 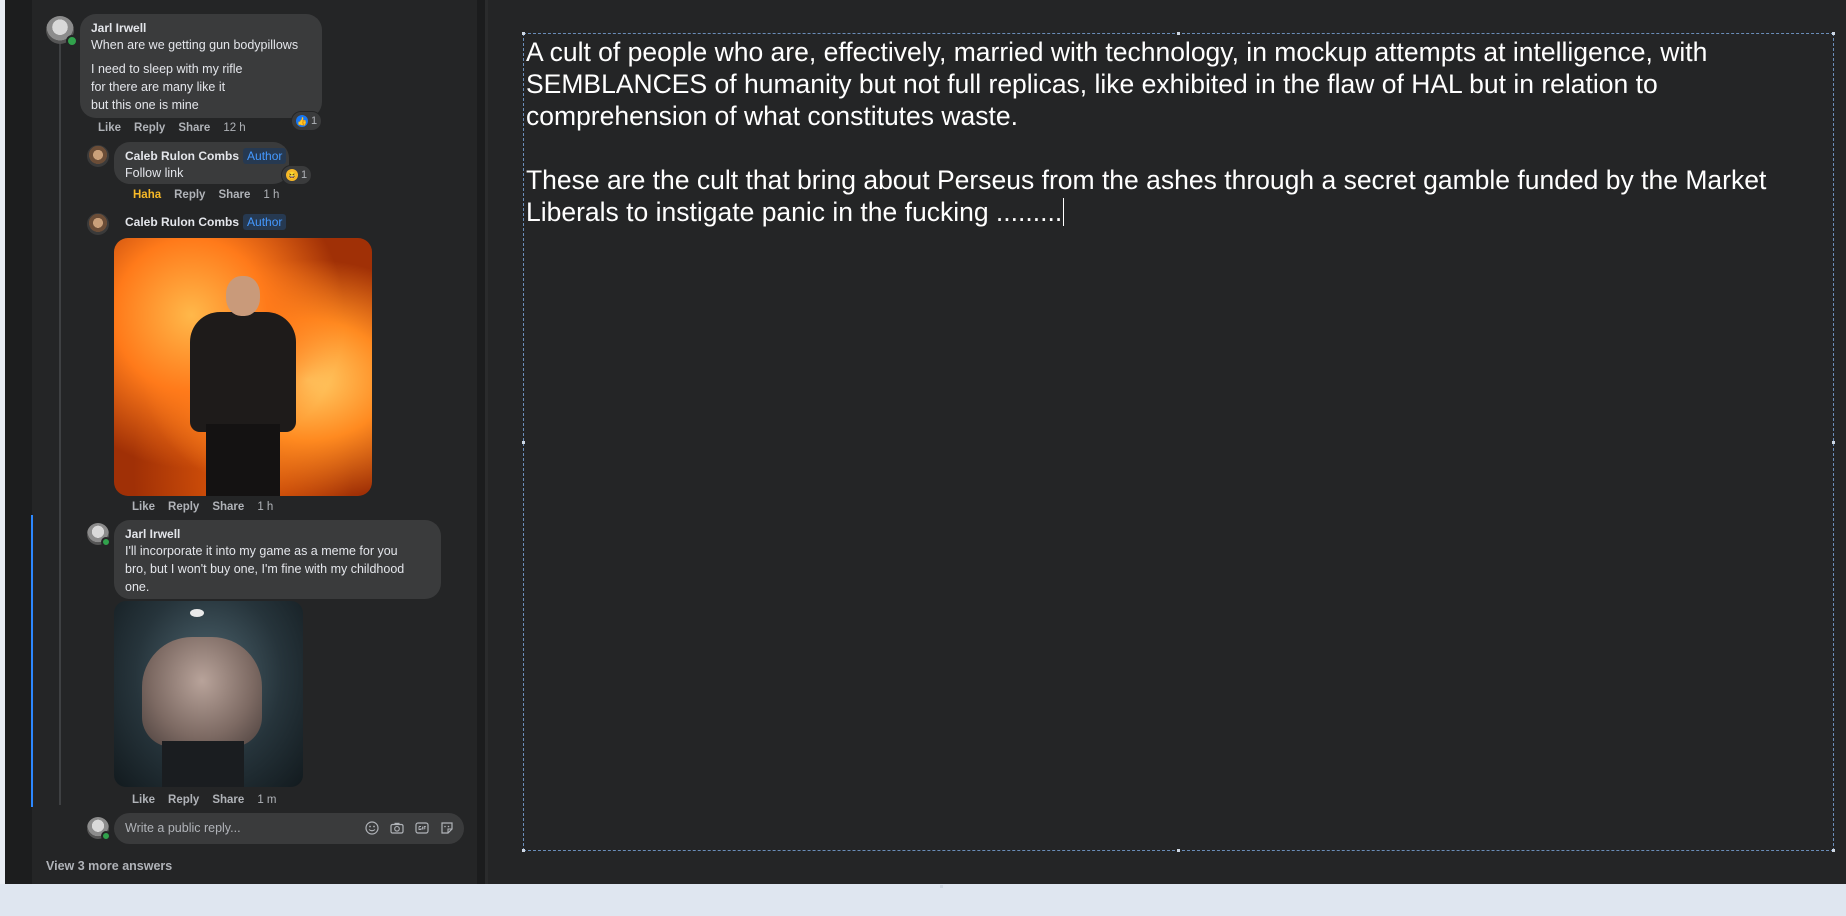 What do you see at coordinates (60, 422) in the screenshot?
I see `thread-line` at bounding box center [60, 422].